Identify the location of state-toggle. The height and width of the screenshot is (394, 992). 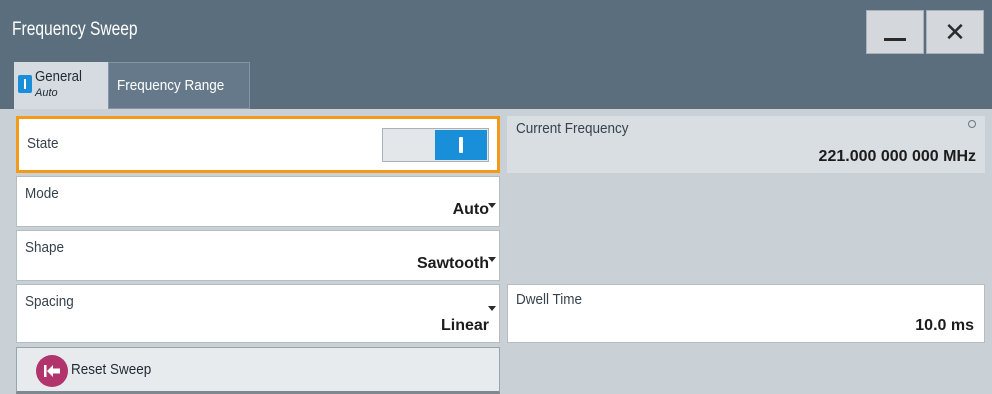
(435, 145).